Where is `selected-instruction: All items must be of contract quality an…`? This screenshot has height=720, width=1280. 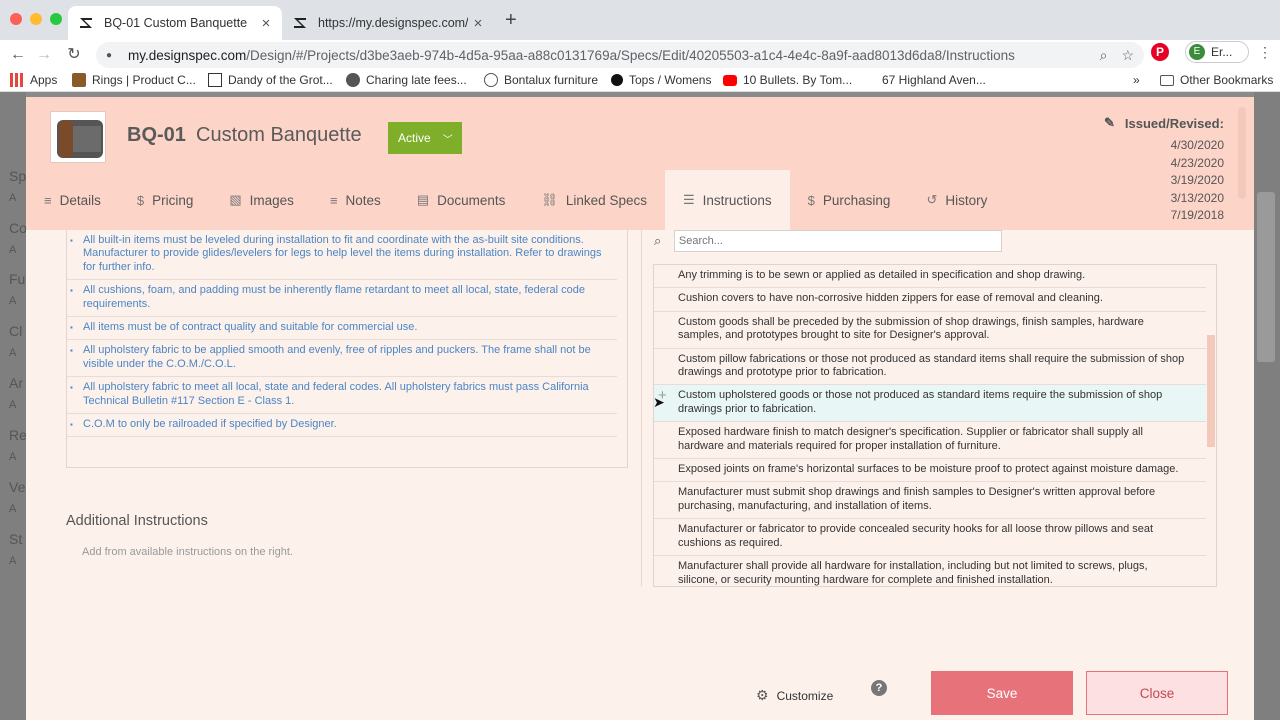
selected-instruction: All items must be of contract quality an… is located at coordinates (342, 329).